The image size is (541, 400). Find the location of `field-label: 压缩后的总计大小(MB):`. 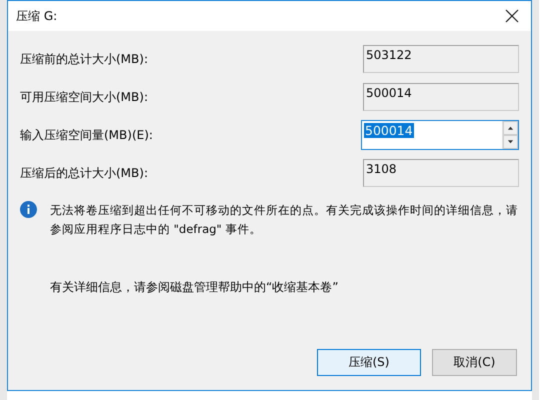

field-label: 压缩后的总计大小(MB): is located at coordinates (84, 173).